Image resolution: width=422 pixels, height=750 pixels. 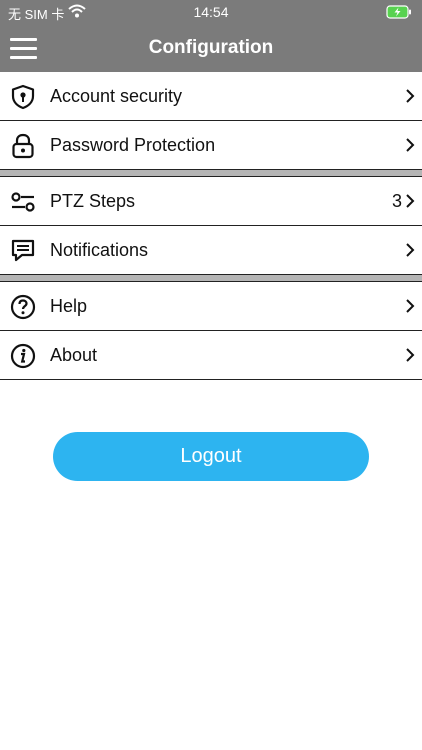 I want to click on status-bar: 无 SIM 卡 14:54, so click(x=211, y=12).